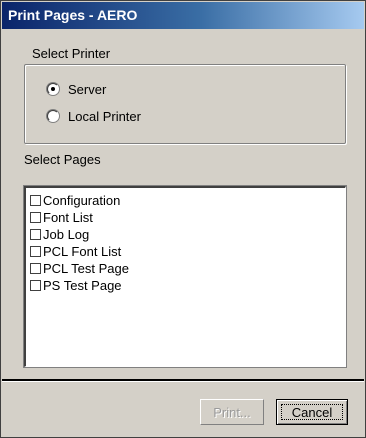 The width and height of the screenshot is (366, 438). What do you see at coordinates (82, 285) in the screenshot?
I see `list-item-label: PS Test Page` at bounding box center [82, 285].